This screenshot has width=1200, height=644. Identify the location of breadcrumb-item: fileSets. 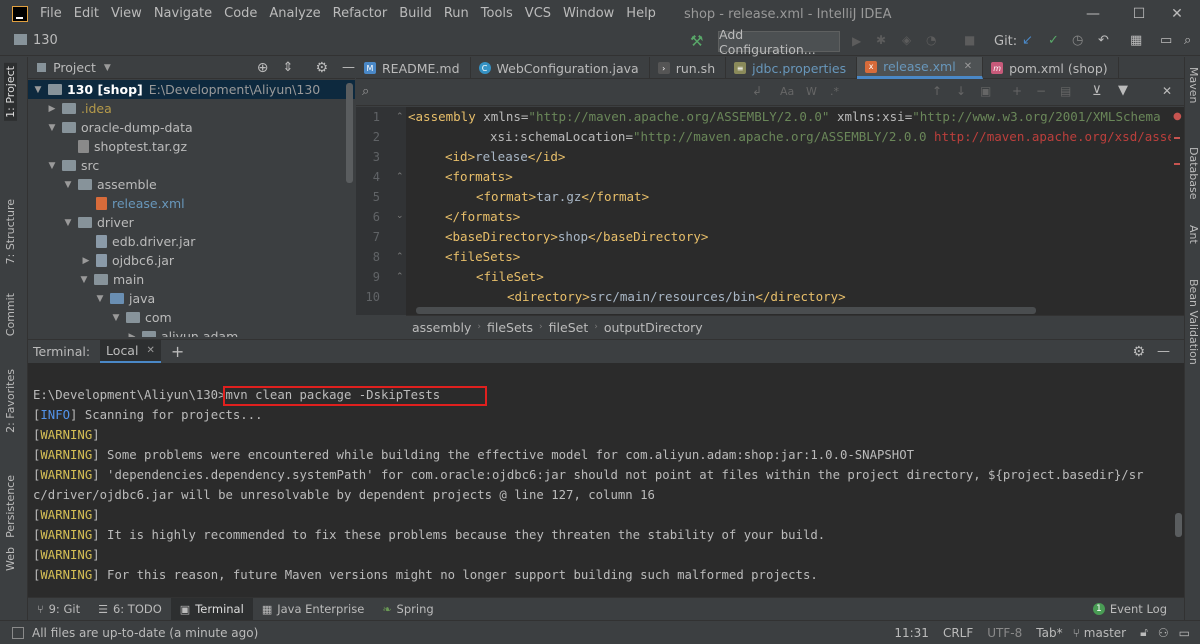
(510, 327).